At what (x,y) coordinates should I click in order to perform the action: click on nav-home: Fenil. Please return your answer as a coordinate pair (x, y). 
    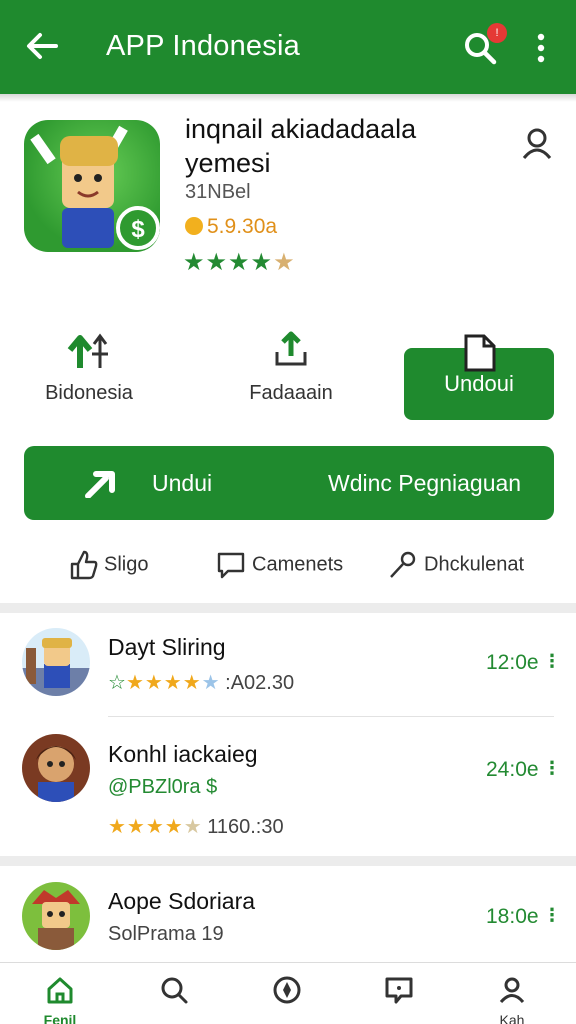
    Looking at the image, I should click on (60, 999).